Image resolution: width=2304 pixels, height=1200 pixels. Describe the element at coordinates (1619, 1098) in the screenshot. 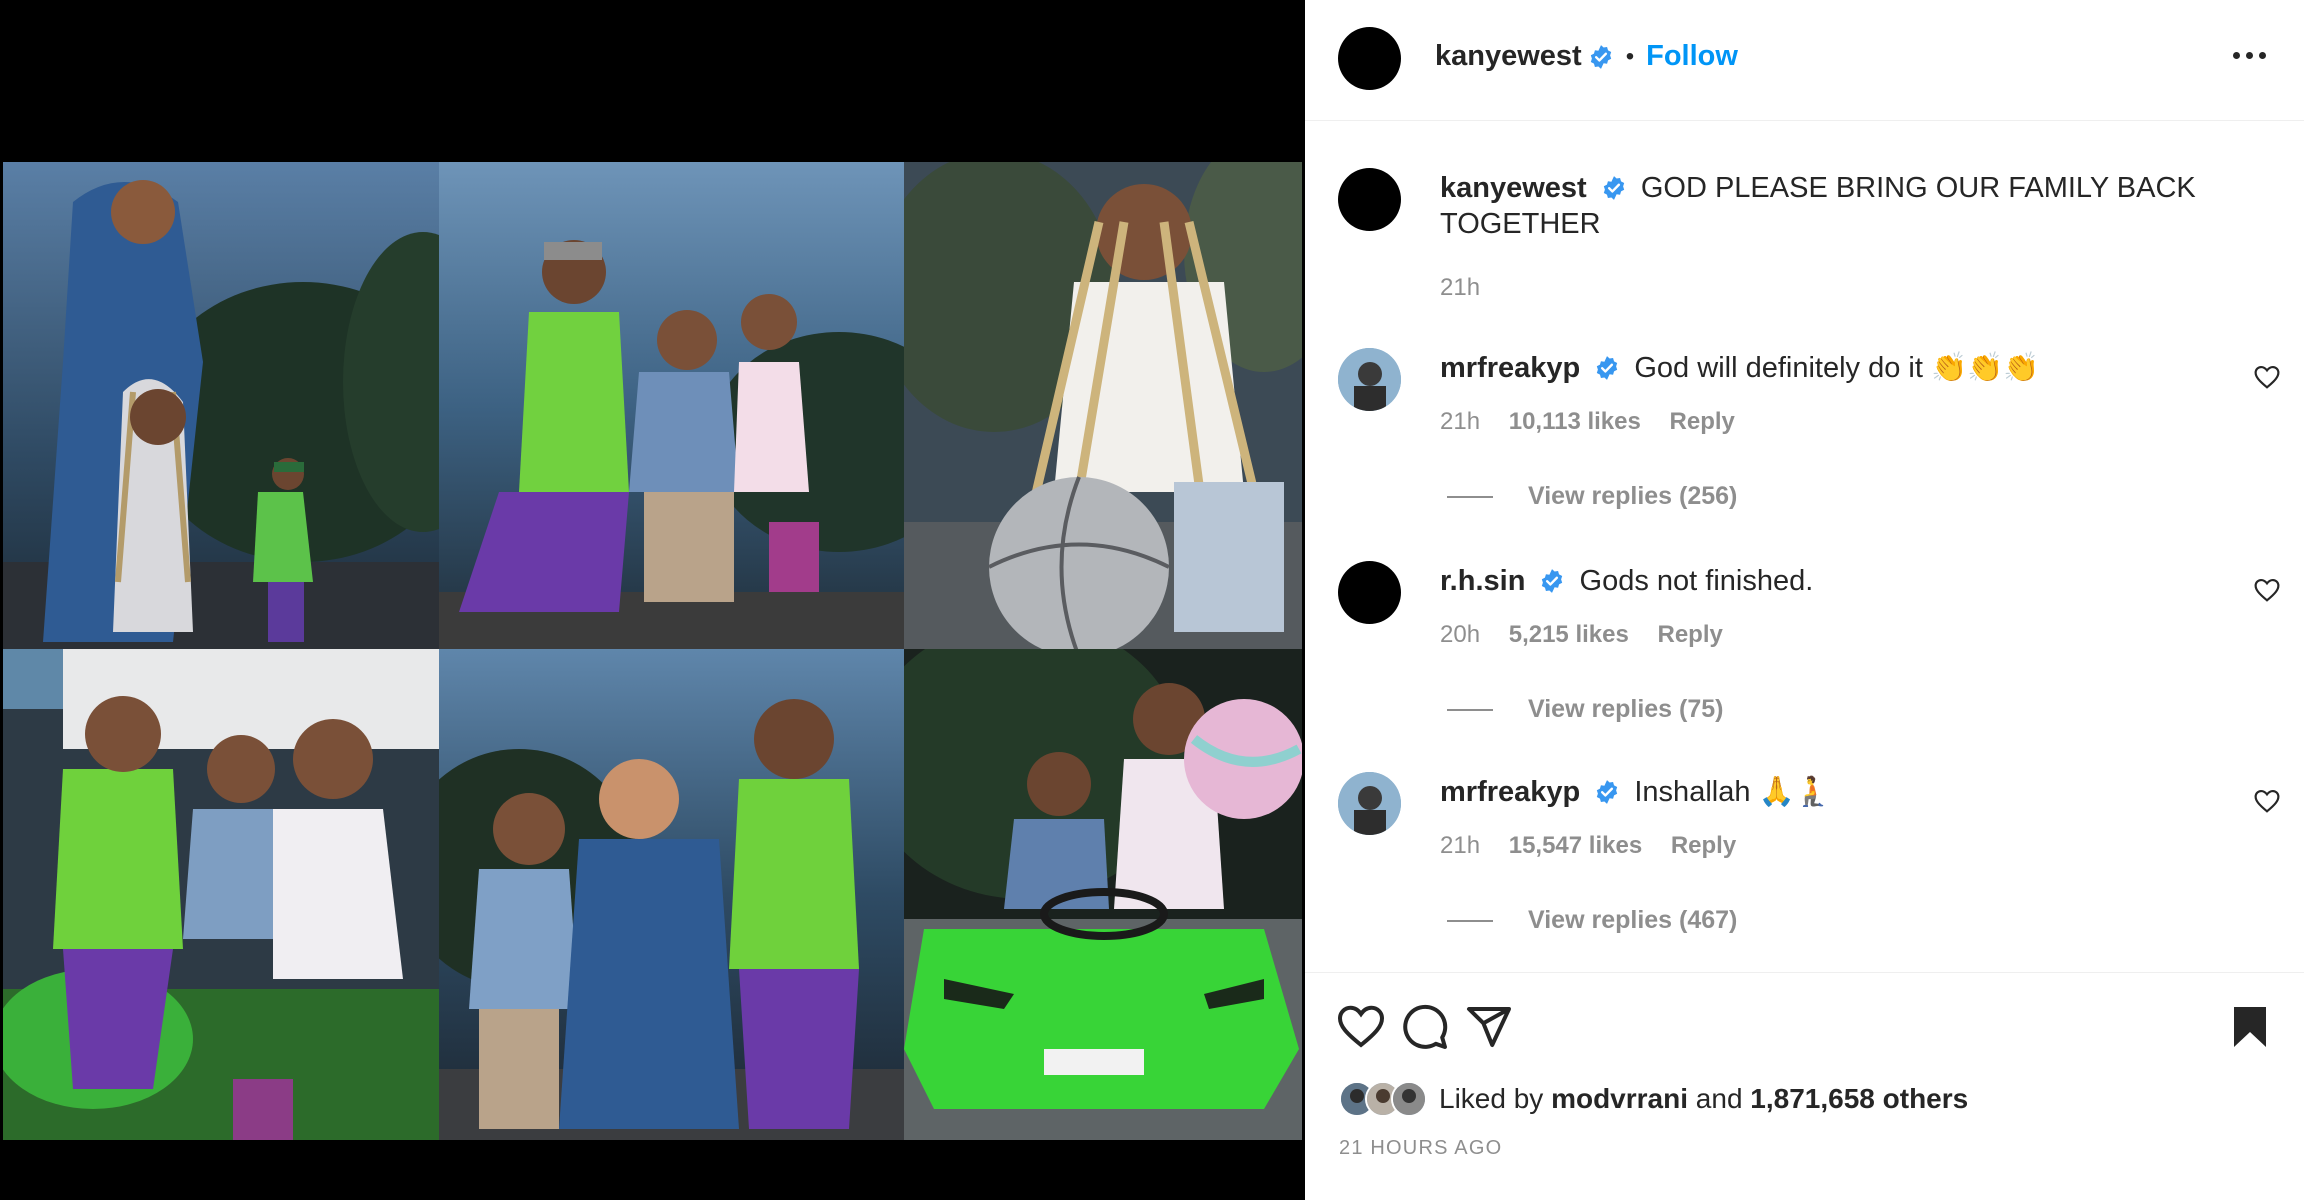

I see `first-liker-username: modvrrani` at that location.